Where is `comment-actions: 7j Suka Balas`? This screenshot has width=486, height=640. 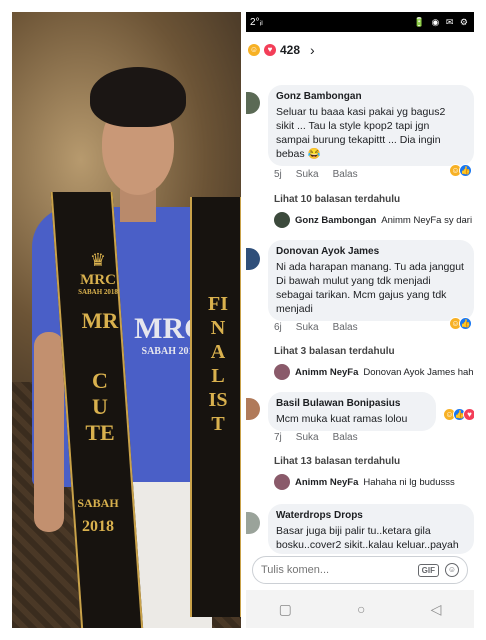 comment-actions: 7j Suka Balas is located at coordinates (316, 437).